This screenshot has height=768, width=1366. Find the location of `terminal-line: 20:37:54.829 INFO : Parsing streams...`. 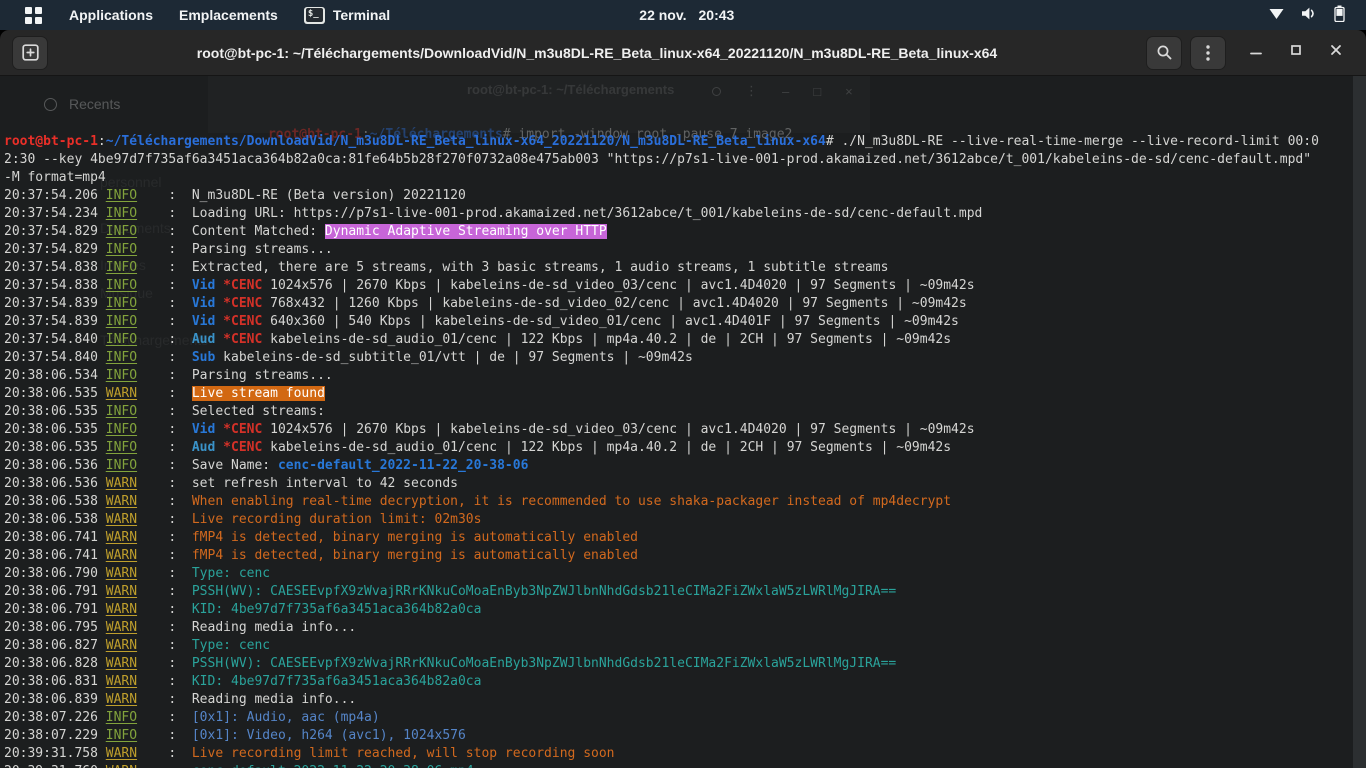

terminal-line: 20:37:54.829 INFO : Parsing streams... is located at coordinates (168, 249).